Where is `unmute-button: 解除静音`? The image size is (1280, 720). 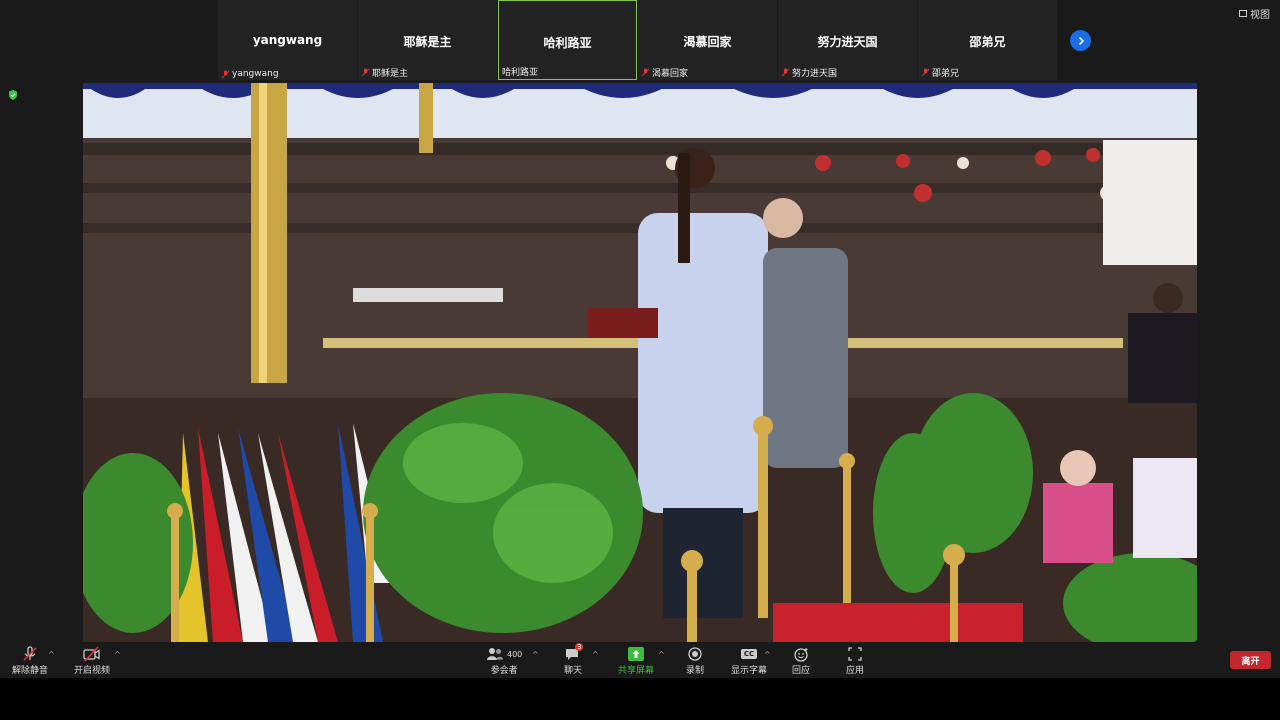 unmute-button: 解除静音 is located at coordinates (30, 661).